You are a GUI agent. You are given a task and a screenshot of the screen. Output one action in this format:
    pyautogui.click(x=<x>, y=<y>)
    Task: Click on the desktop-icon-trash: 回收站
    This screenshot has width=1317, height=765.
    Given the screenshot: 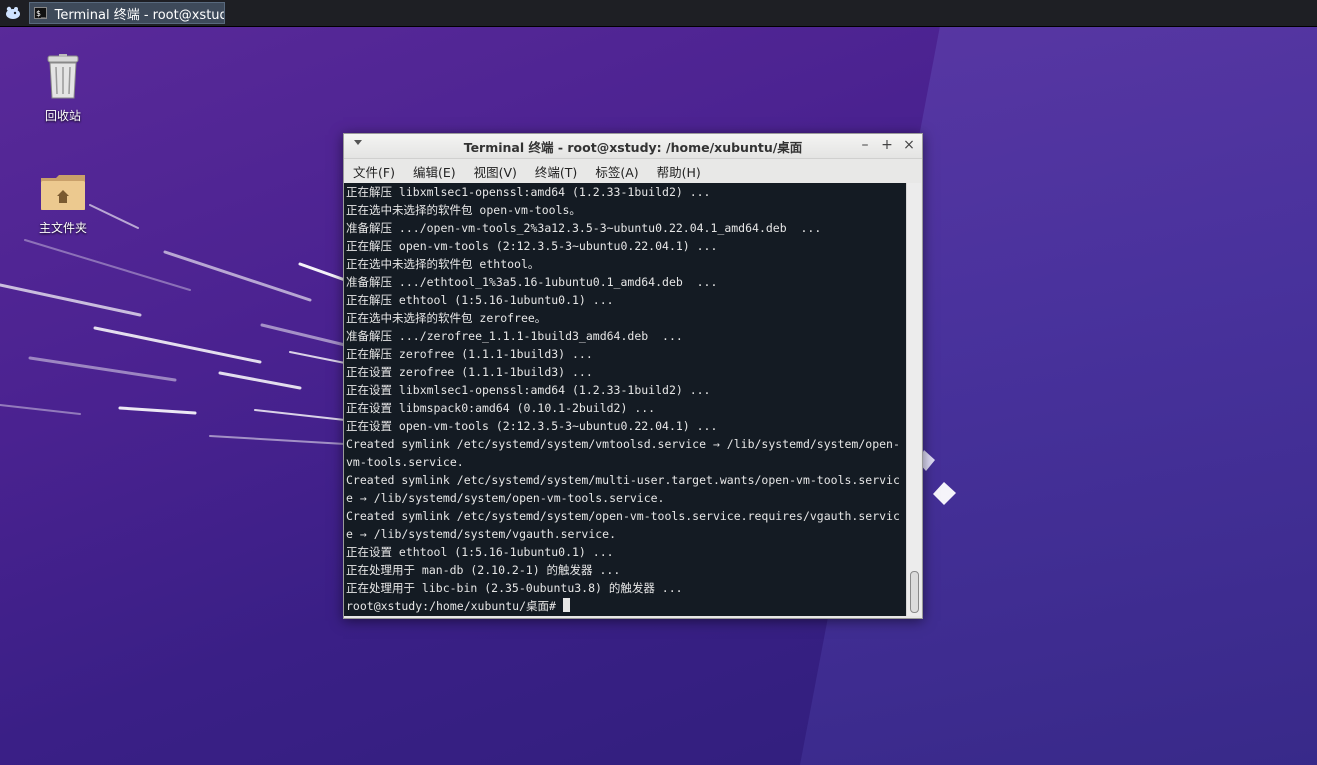 What is the action you would take?
    pyautogui.click(x=63, y=89)
    